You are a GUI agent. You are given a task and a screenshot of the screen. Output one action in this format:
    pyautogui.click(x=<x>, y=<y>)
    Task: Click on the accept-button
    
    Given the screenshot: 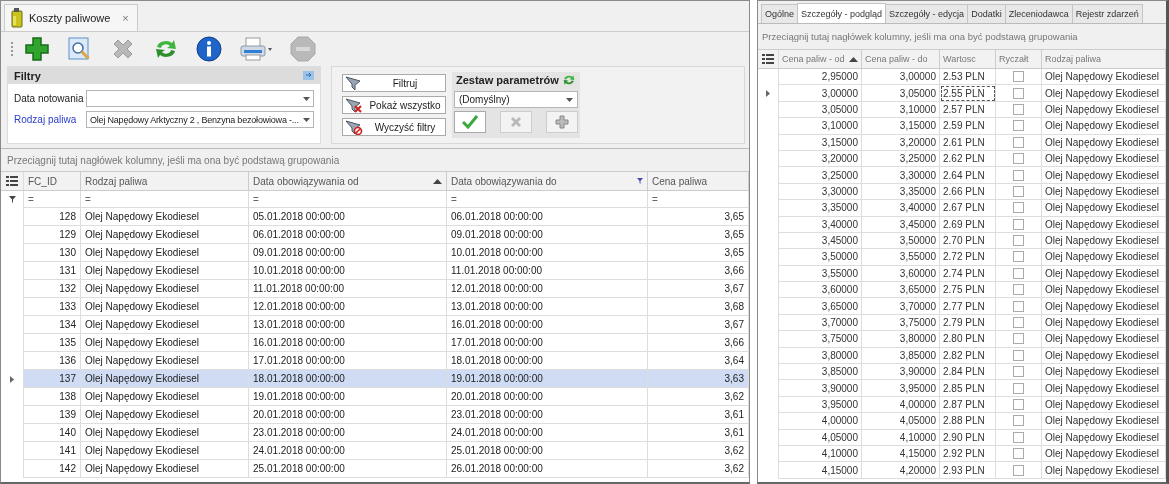 What is the action you would take?
    pyautogui.click(x=470, y=122)
    